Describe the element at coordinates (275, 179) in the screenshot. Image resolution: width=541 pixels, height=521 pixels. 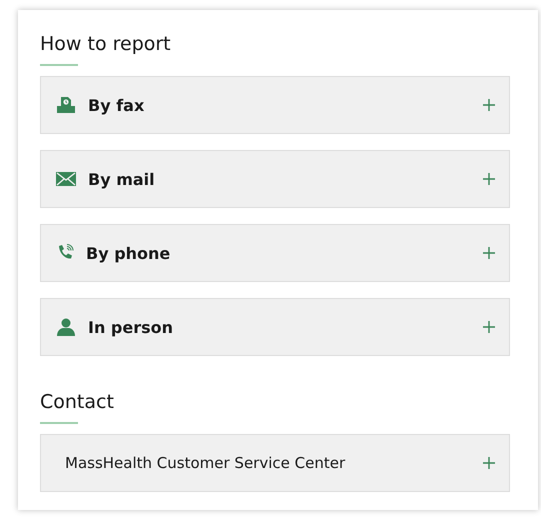
I see `accordion-item: By mail` at that location.